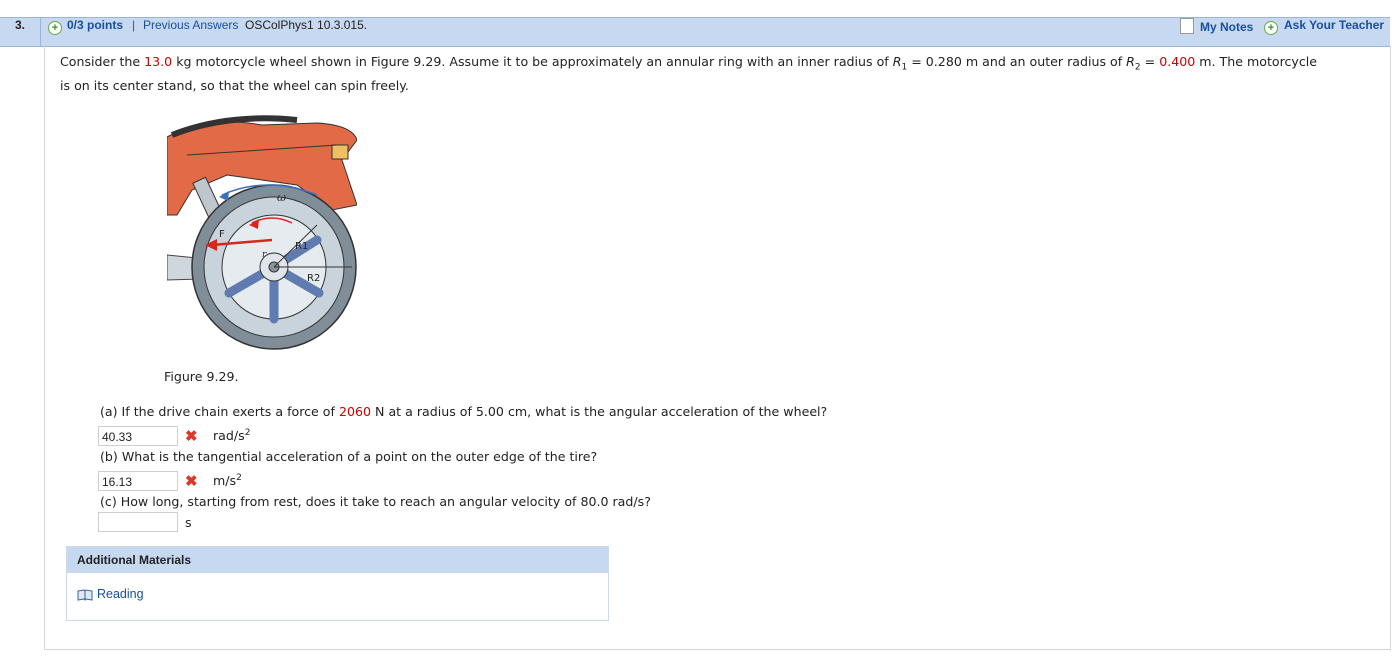 This screenshot has width=1392, height=672. What do you see at coordinates (229, 436) in the screenshot?
I see `unit-a-text: rad/s` at bounding box center [229, 436].